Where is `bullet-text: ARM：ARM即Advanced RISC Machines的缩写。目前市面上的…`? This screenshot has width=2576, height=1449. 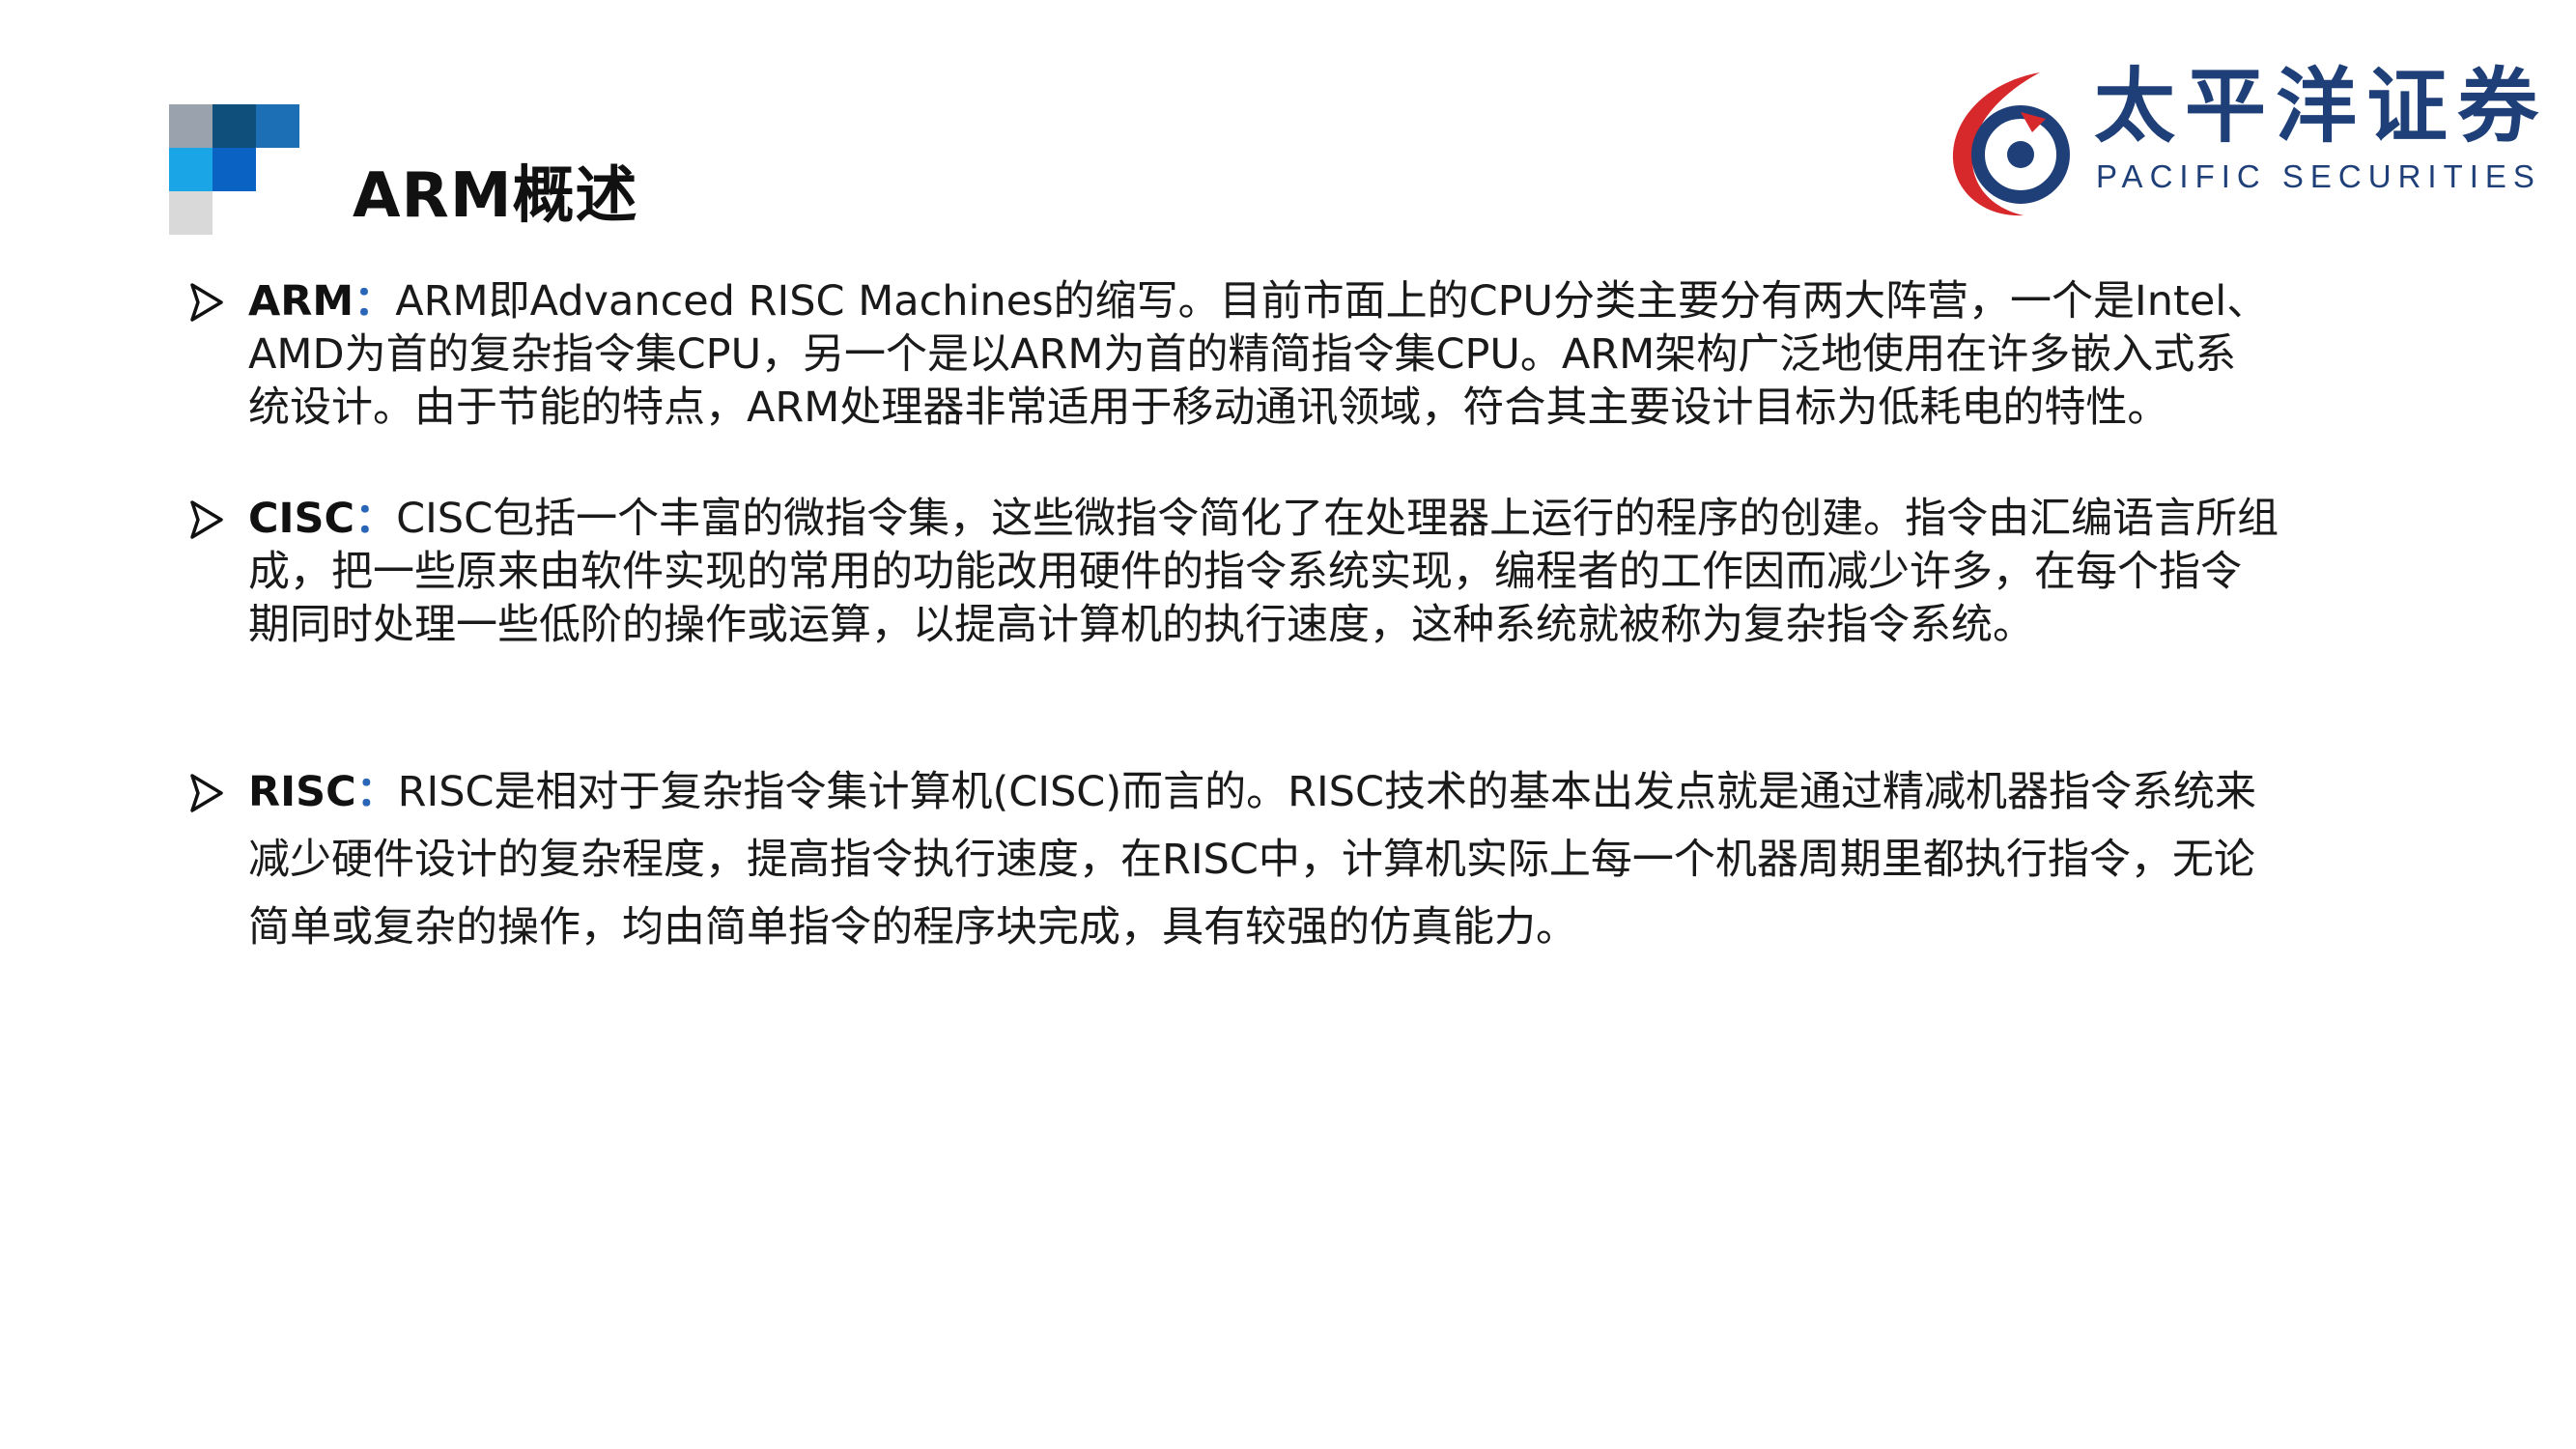 bullet-text: ARM：ARM即Advanced RISC Machines的缩写。目前市面上的… is located at coordinates (1309, 355).